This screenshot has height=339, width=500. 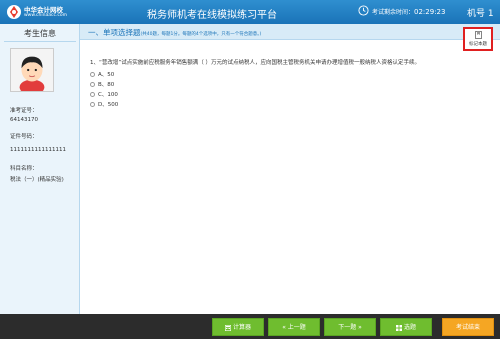 What do you see at coordinates (480, 14) in the screenshot?
I see `machine-number: 机号 1` at bounding box center [480, 14].